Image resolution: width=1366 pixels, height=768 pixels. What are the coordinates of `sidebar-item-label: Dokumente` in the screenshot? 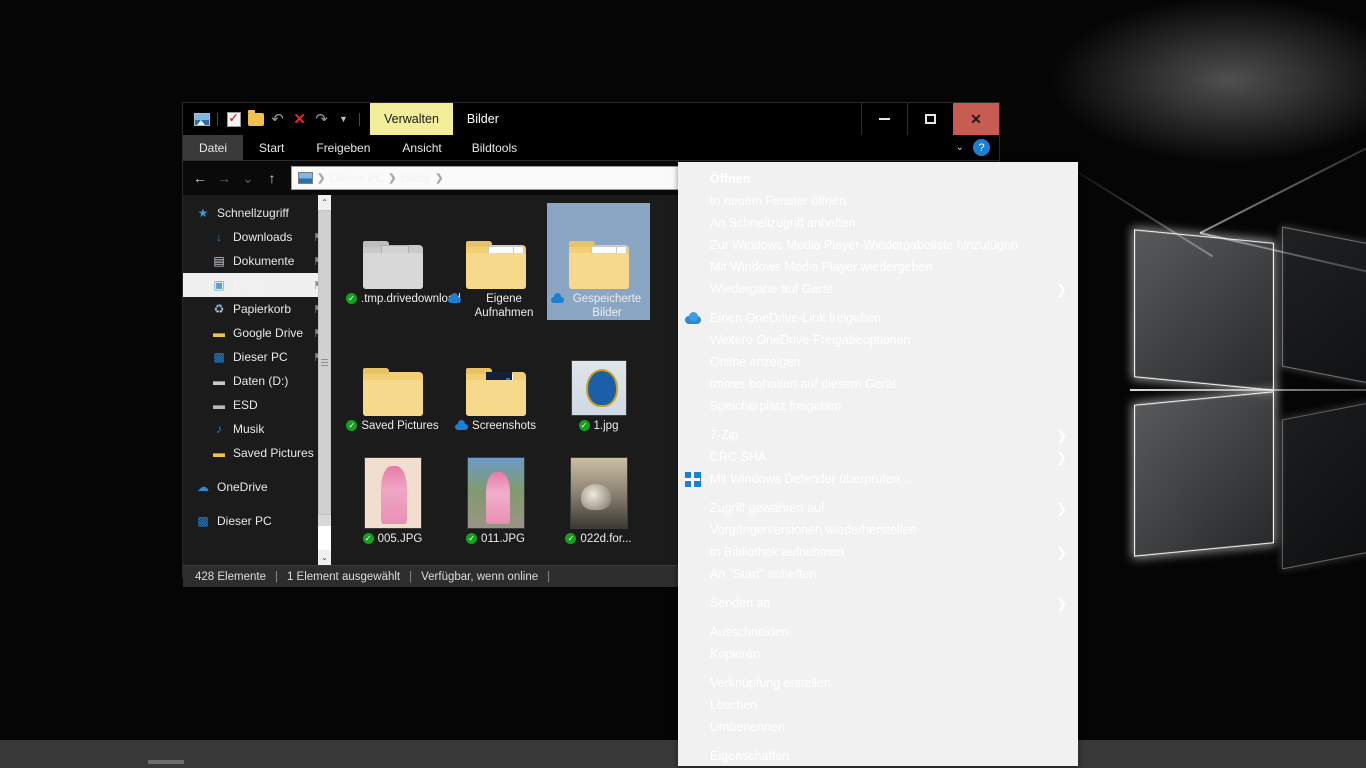 It's located at (264, 261).